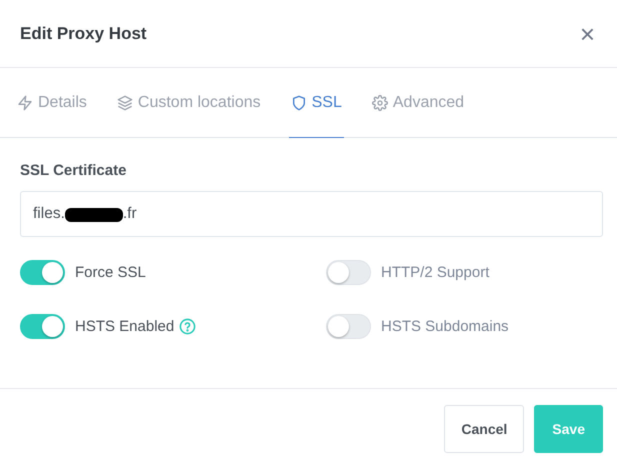  What do you see at coordinates (187, 326) in the screenshot?
I see `help-icon` at bounding box center [187, 326].